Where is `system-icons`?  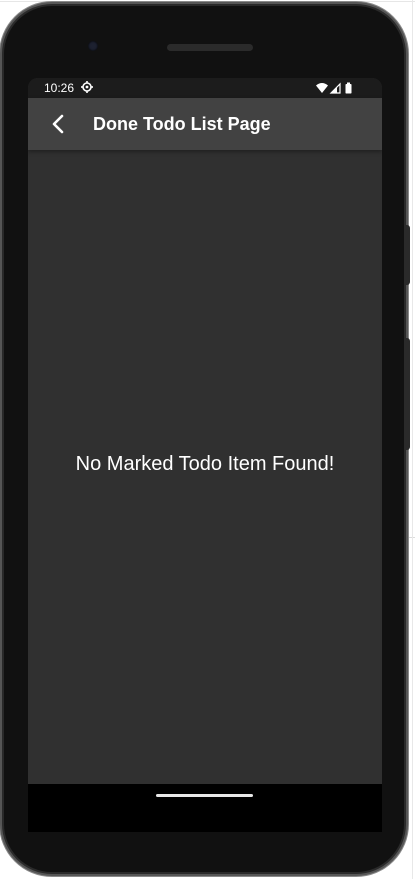 system-icons is located at coordinates (334, 88).